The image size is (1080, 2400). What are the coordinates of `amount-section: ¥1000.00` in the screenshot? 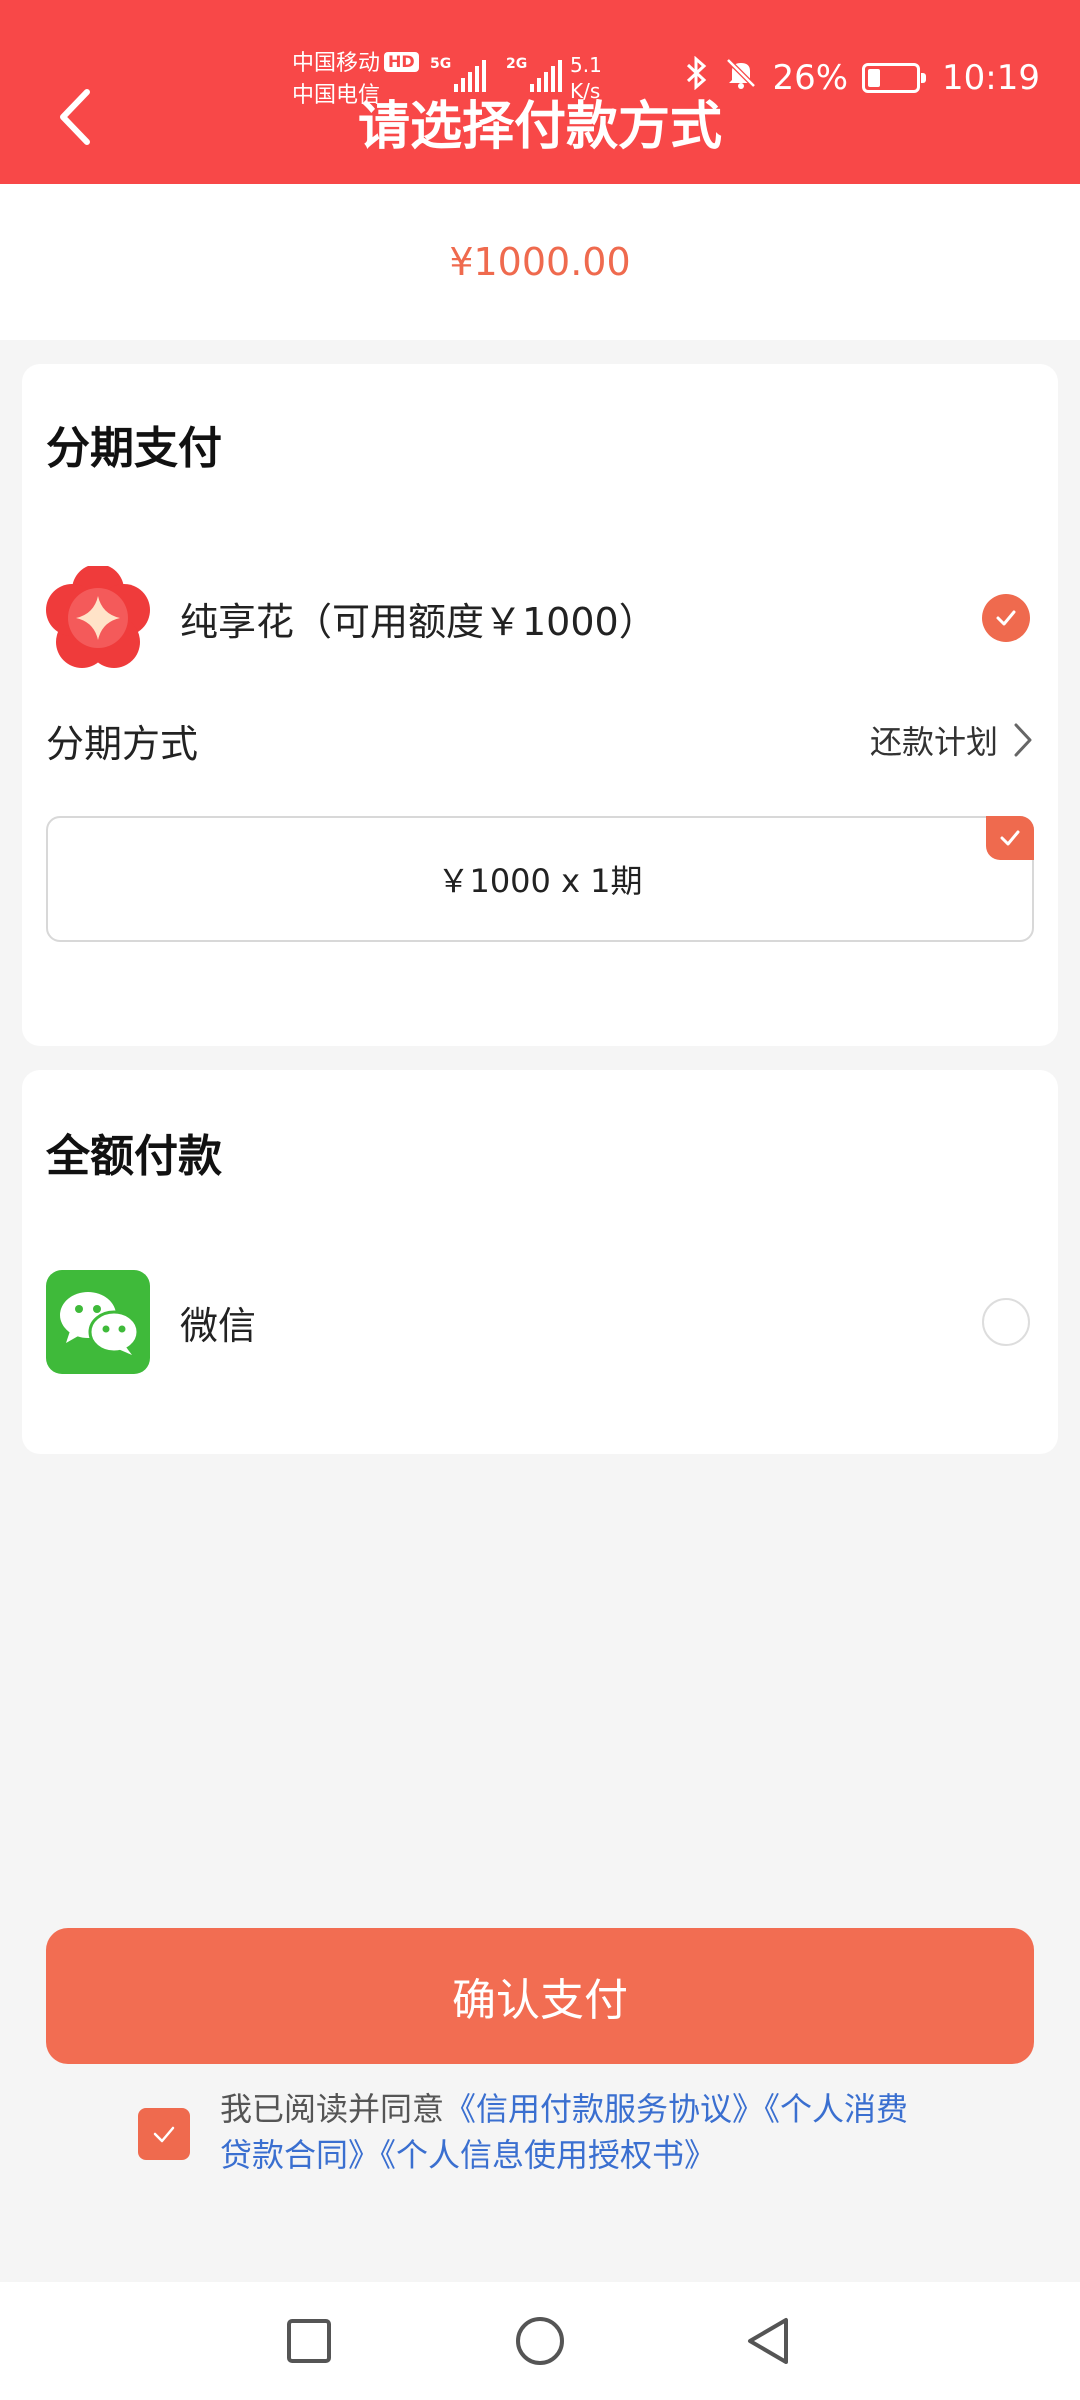 It's located at (540, 262).